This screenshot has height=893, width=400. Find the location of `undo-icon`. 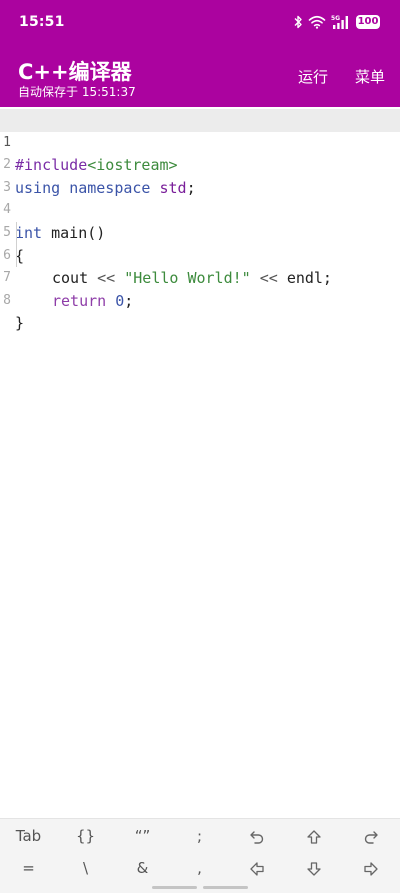

undo-icon is located at coordinates (256, 837).